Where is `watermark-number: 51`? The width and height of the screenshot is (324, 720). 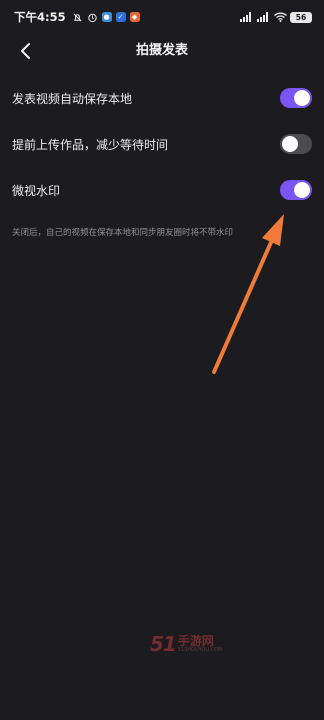
watermark-number: 51 is located at coordinates (163, 644).